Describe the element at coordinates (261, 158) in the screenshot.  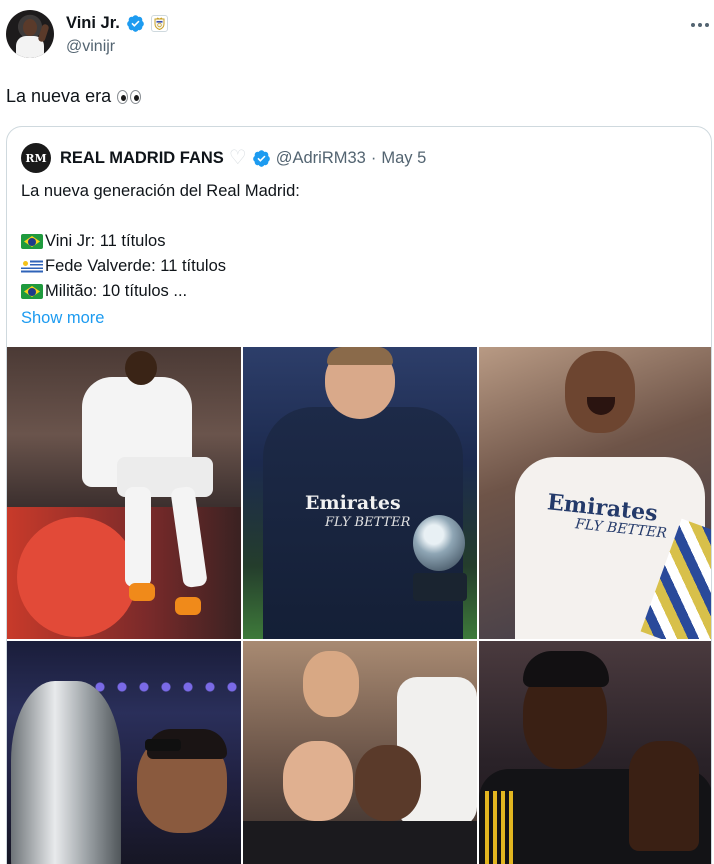
I see `quote-verified-badge-icon` at that location.